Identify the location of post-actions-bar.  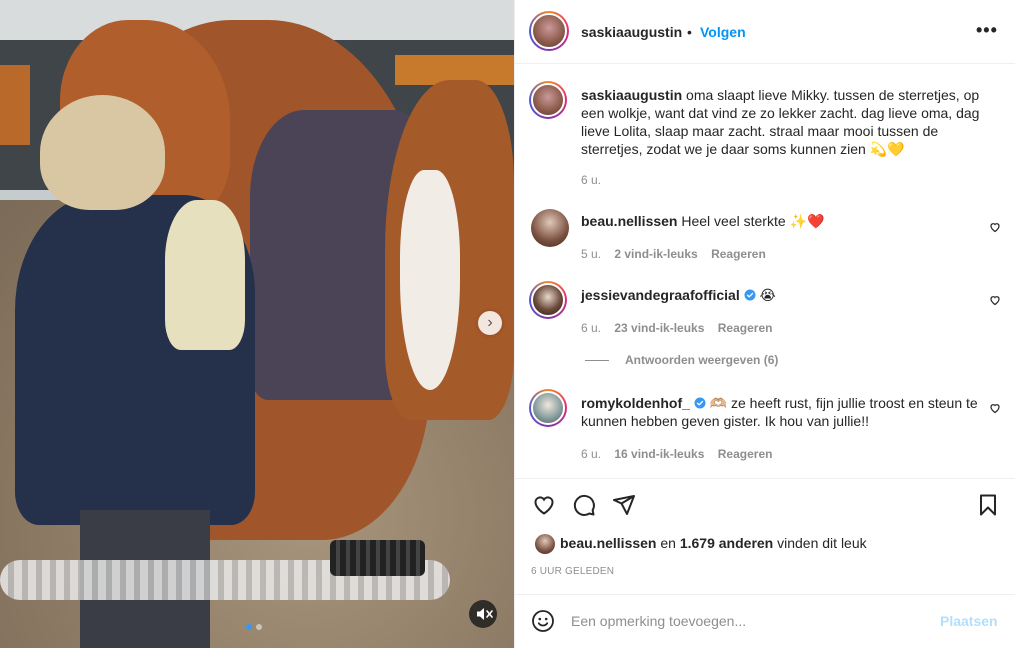
(765, 503).